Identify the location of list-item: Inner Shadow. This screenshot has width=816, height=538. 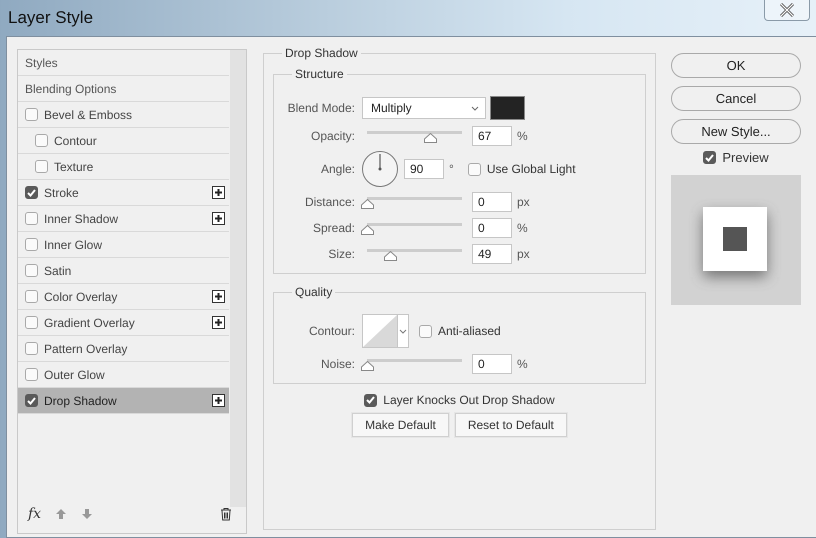
(123, 219).